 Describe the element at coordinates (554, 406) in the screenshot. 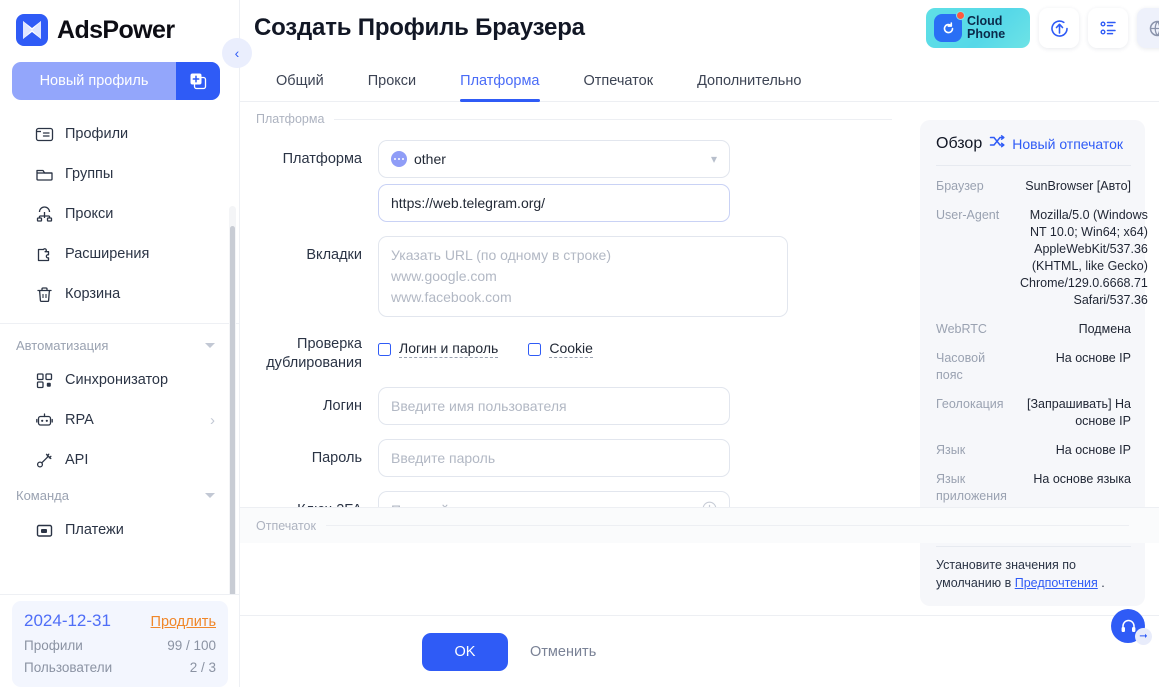

I see `login-input: Введите имя пользователя` at that location.